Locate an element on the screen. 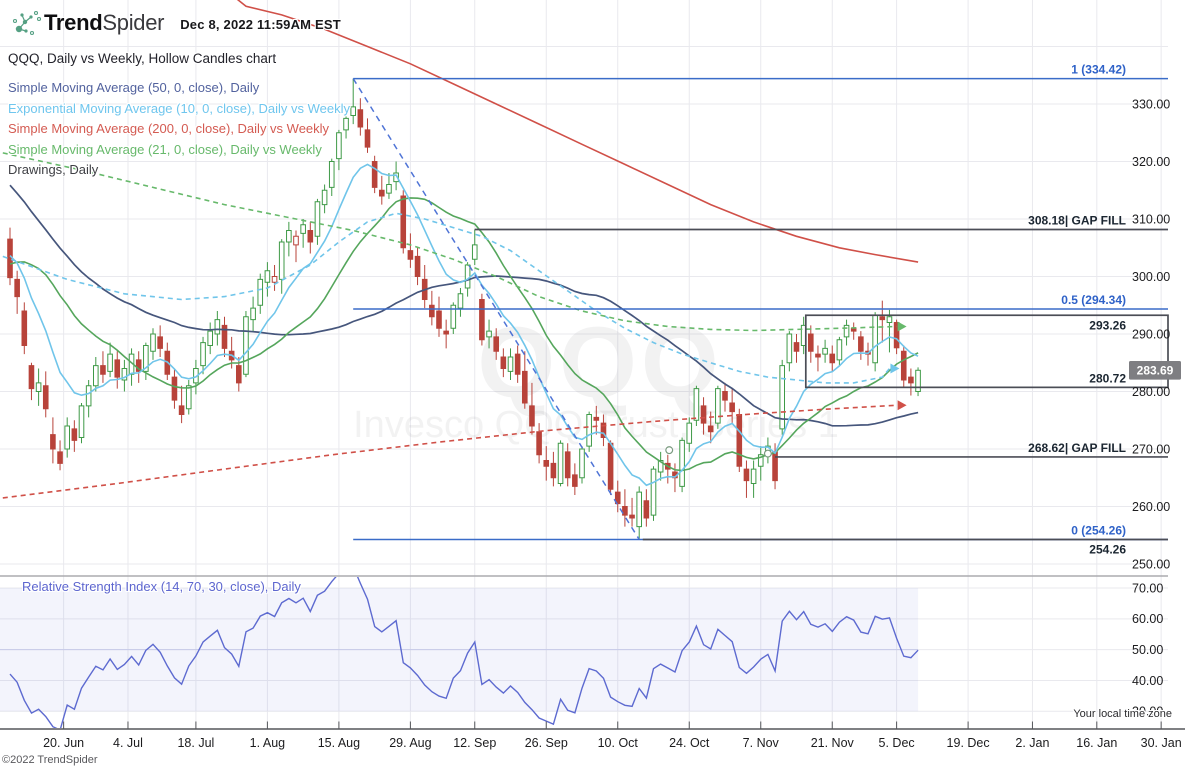 The width and height of the screenshot is (1200, 771). svg-text: 70.00 is located at coordinates (1147, 588).